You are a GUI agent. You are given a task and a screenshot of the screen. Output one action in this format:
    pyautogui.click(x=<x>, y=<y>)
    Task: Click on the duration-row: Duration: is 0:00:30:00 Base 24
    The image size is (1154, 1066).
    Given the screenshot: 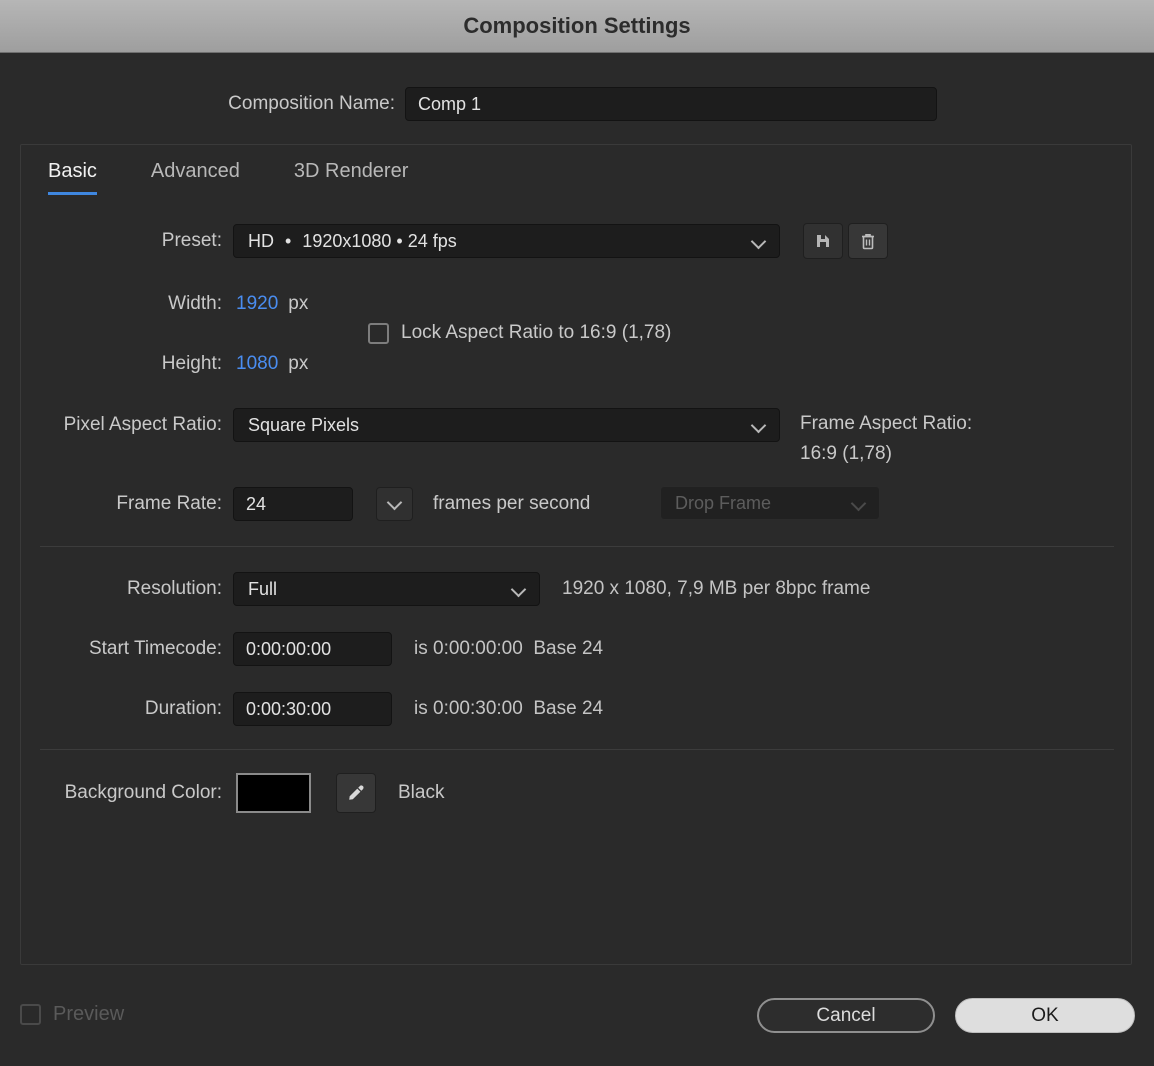 What is the action you would take?
    pyautogui.click(x=567, y=709)
    